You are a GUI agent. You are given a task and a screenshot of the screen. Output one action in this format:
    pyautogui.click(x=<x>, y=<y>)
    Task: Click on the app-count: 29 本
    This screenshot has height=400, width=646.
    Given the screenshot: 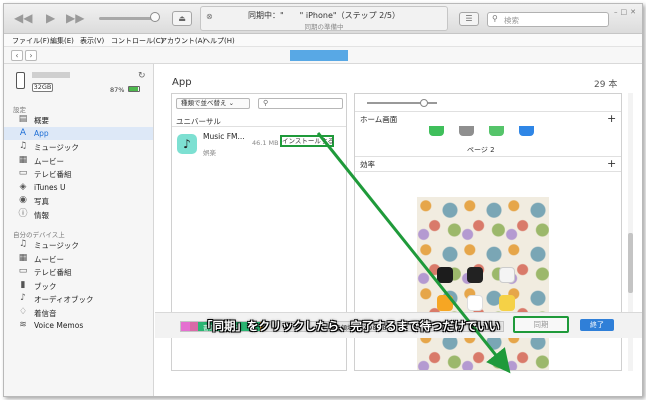 What is the action you would take?
    pyautogui.click(x=606, y=85)
    